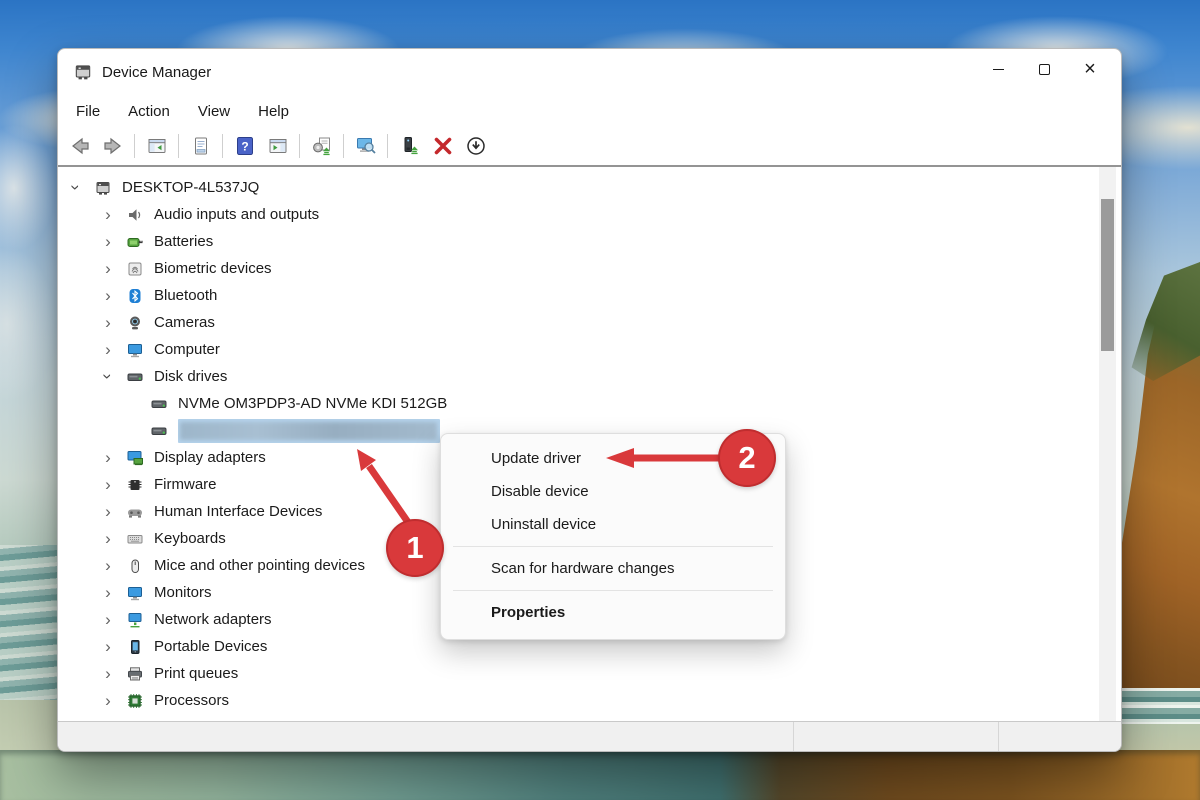 The image size is (1200, 800). What do you see at coordinates (613, 524) in the screenshot?
I see `context-menu-item-uninstall-device: Uninstall device` at bounding box center [613, 524].